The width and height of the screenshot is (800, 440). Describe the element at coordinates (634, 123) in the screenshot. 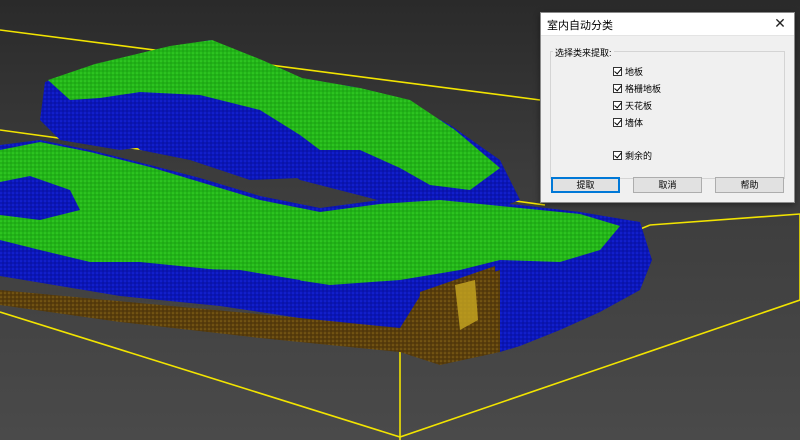

I see `checkbox-label: 墙体` at that location.